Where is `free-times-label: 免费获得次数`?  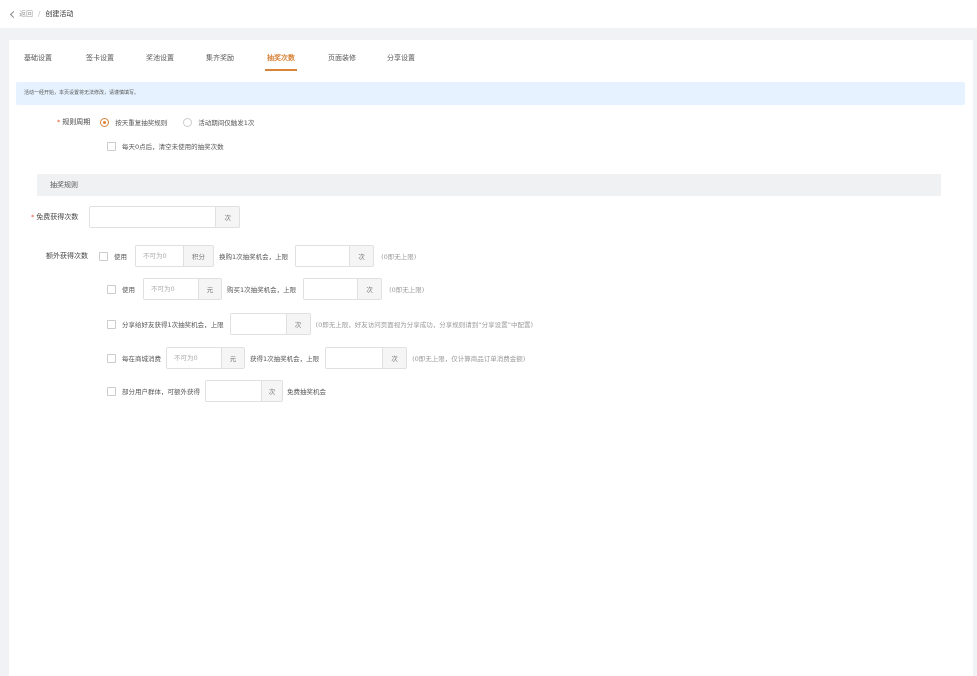
free-times-label: 免费获得次数 is located at coordinates (57, 217).